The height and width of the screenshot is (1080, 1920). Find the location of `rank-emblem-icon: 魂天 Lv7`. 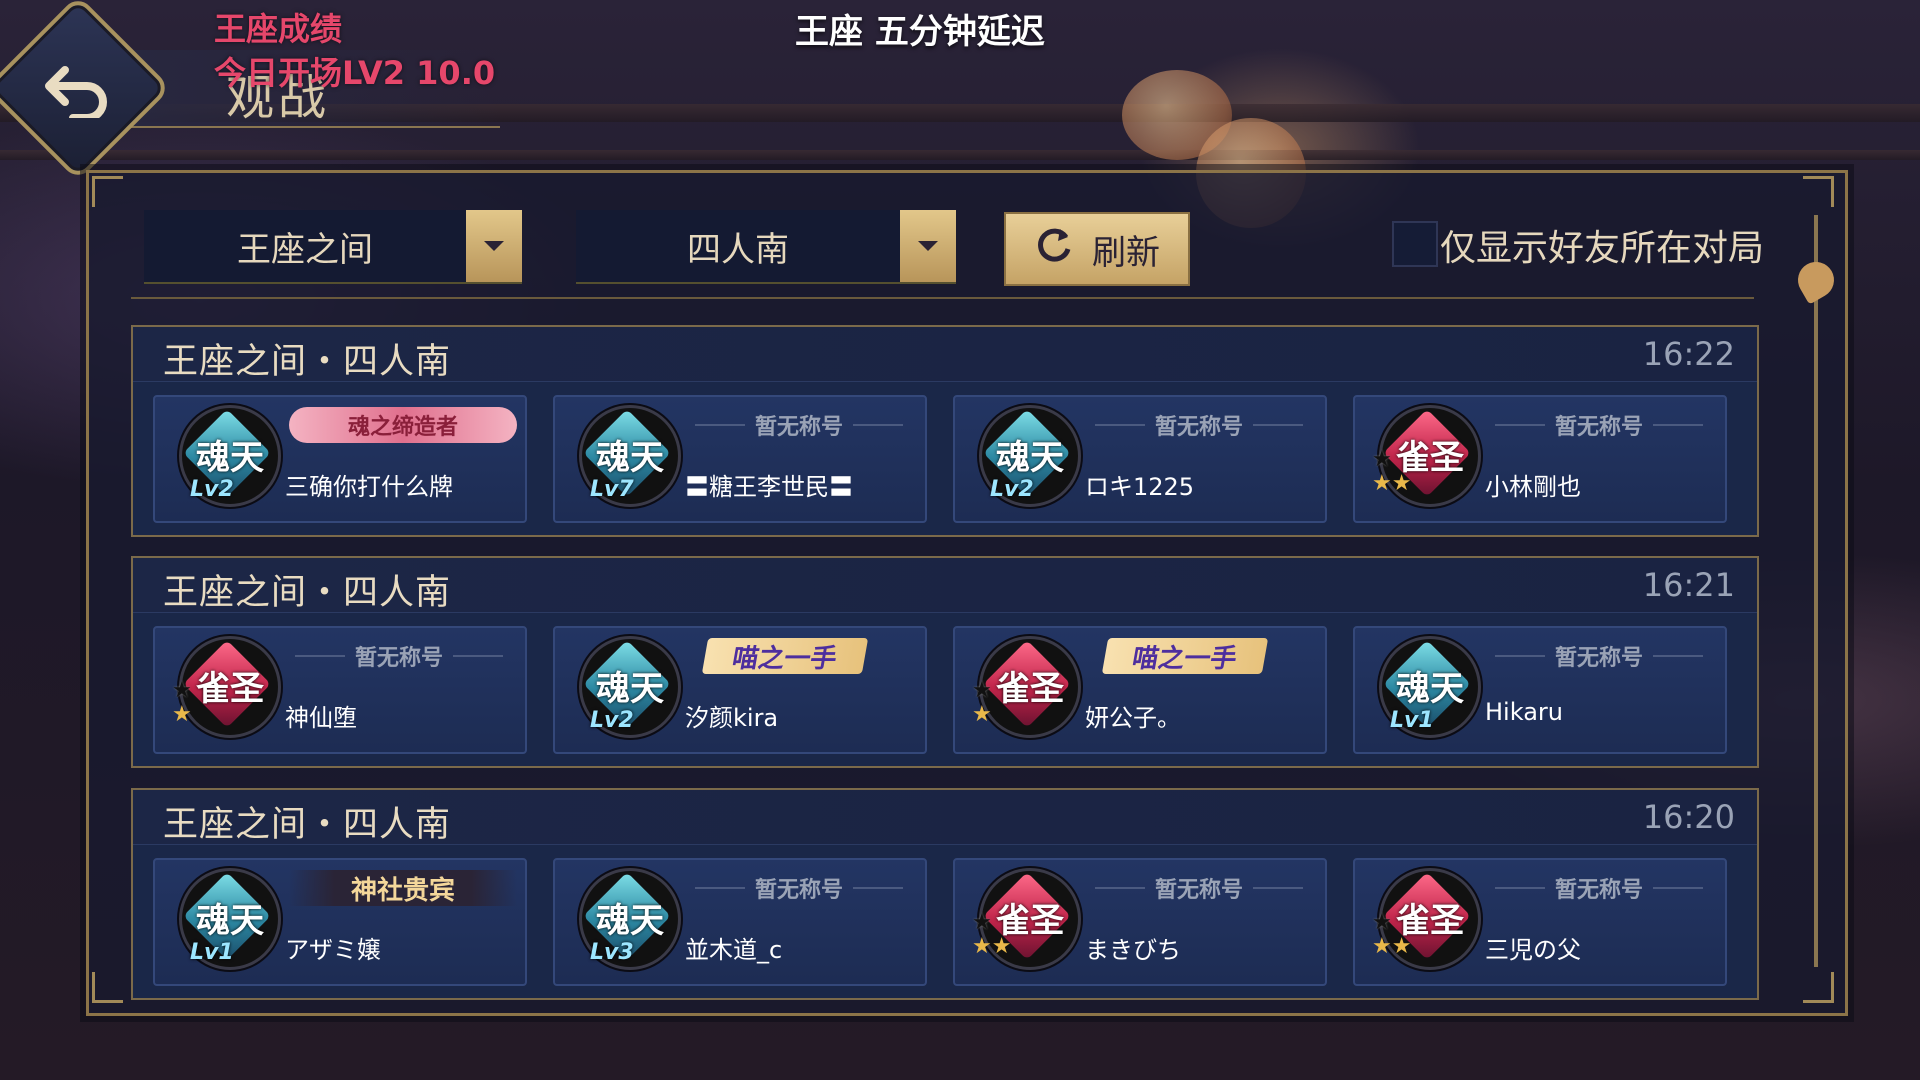

rank-emblem-icon: 魂天 Lv7 is located at coordinates (630, 456).